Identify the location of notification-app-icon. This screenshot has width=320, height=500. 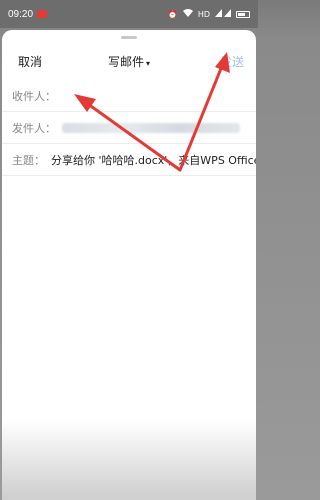
(42, 14).